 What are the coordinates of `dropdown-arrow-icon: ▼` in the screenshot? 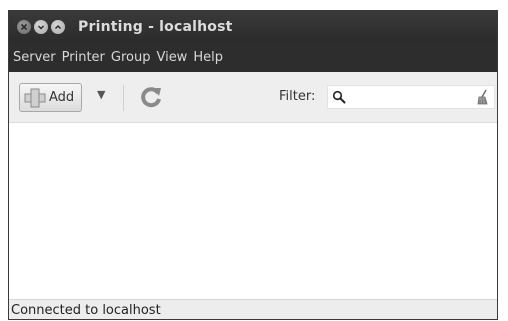 It's located at (101, 94).